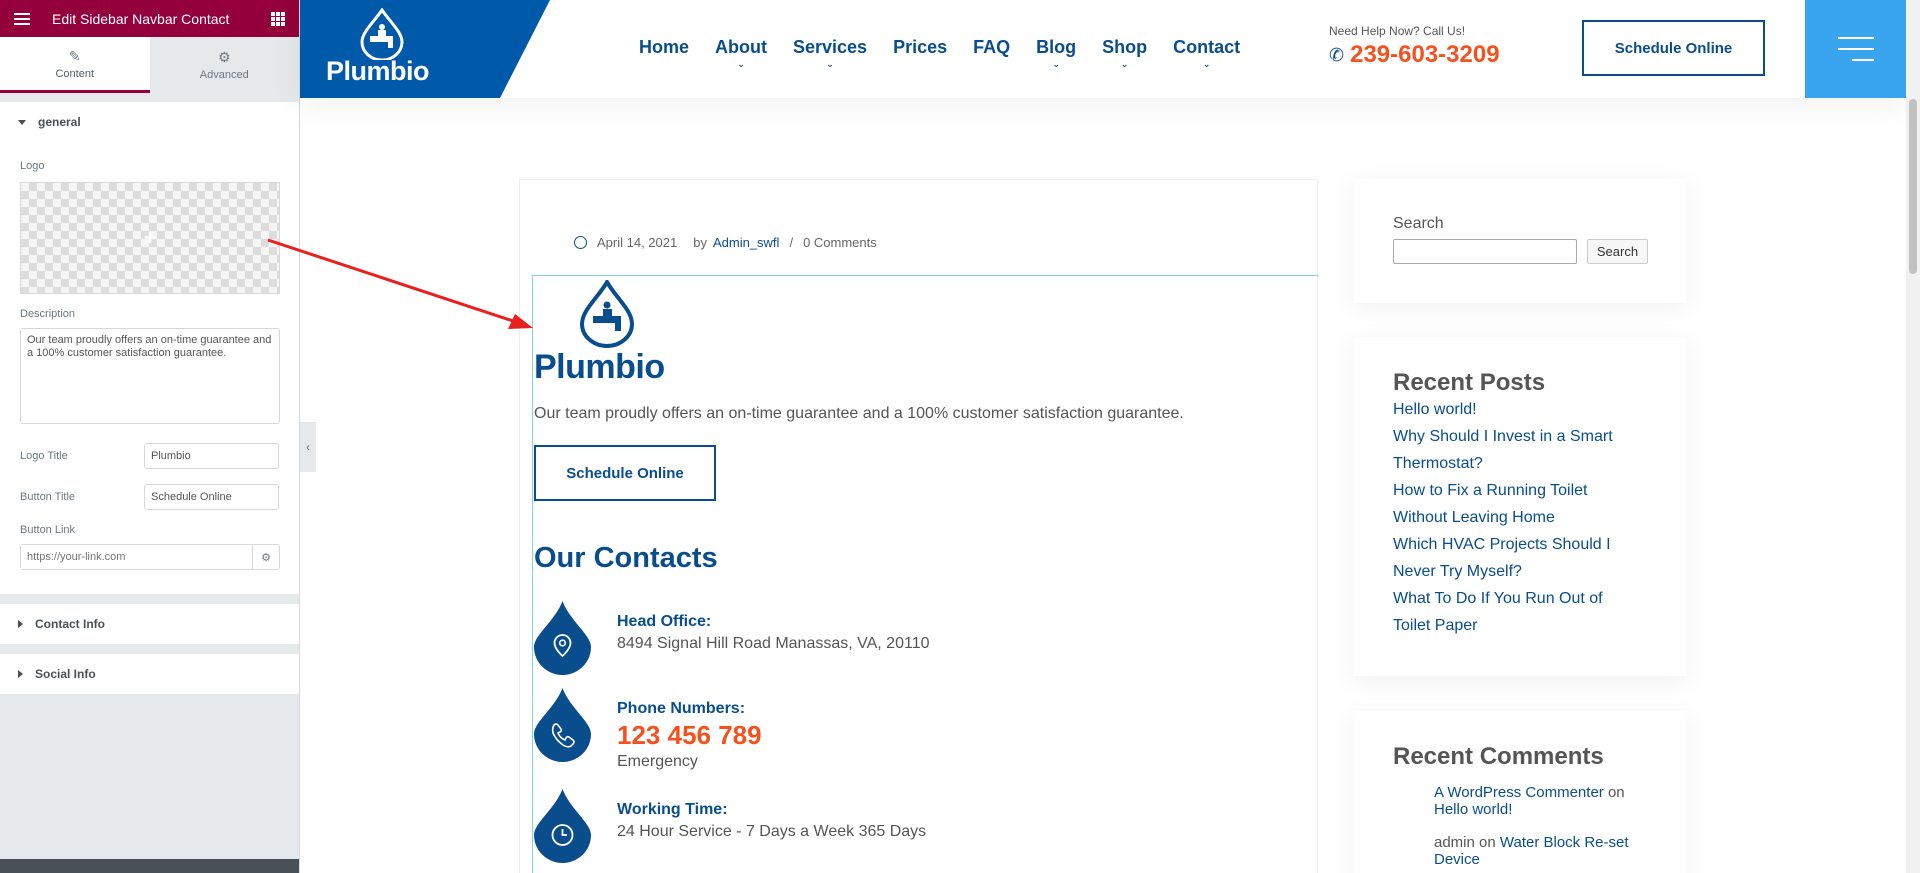  I want to click on nav-shop: Shop ⌄, so click(1124, 53).